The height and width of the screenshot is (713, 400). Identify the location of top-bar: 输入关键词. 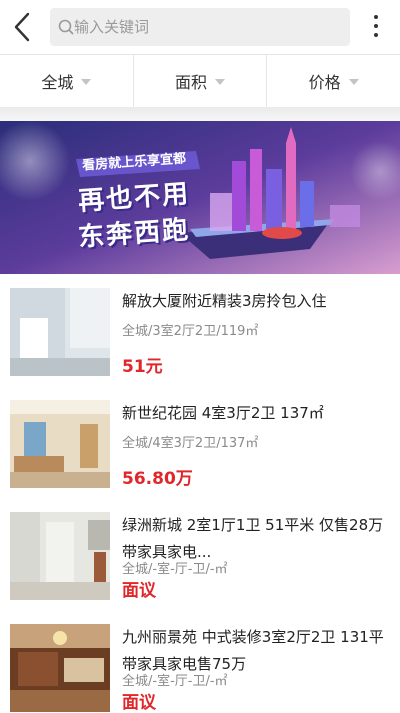
(200, 27).